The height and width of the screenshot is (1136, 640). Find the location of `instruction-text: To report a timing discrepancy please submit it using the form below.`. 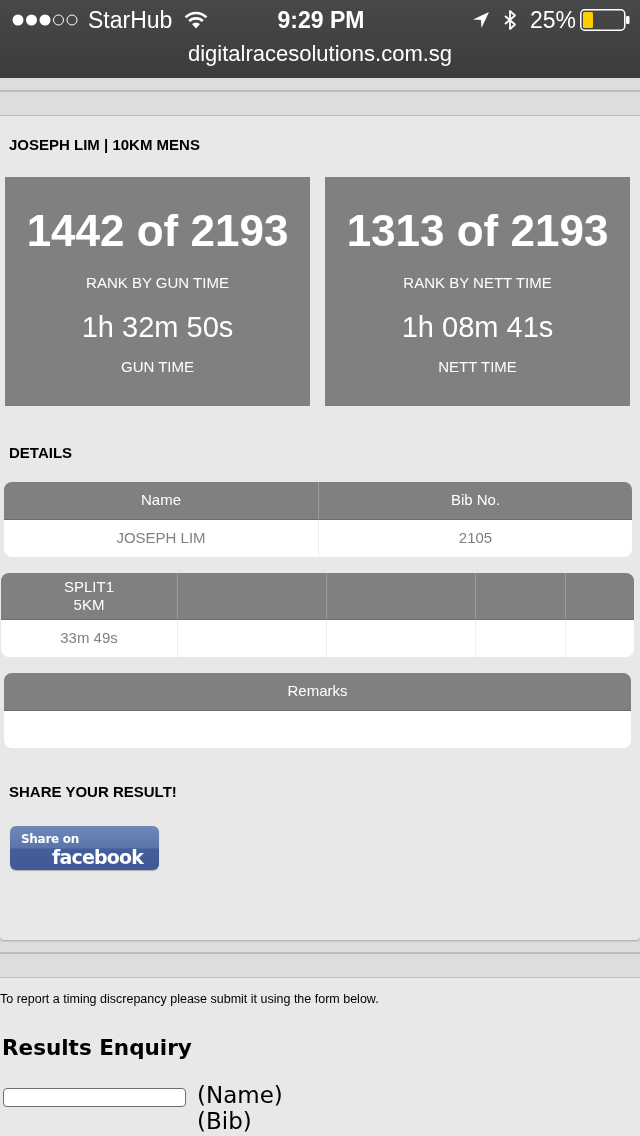

instruction-text: To report a timing discrepancy please submit it using the form below. is located at coordinates (190, 999).